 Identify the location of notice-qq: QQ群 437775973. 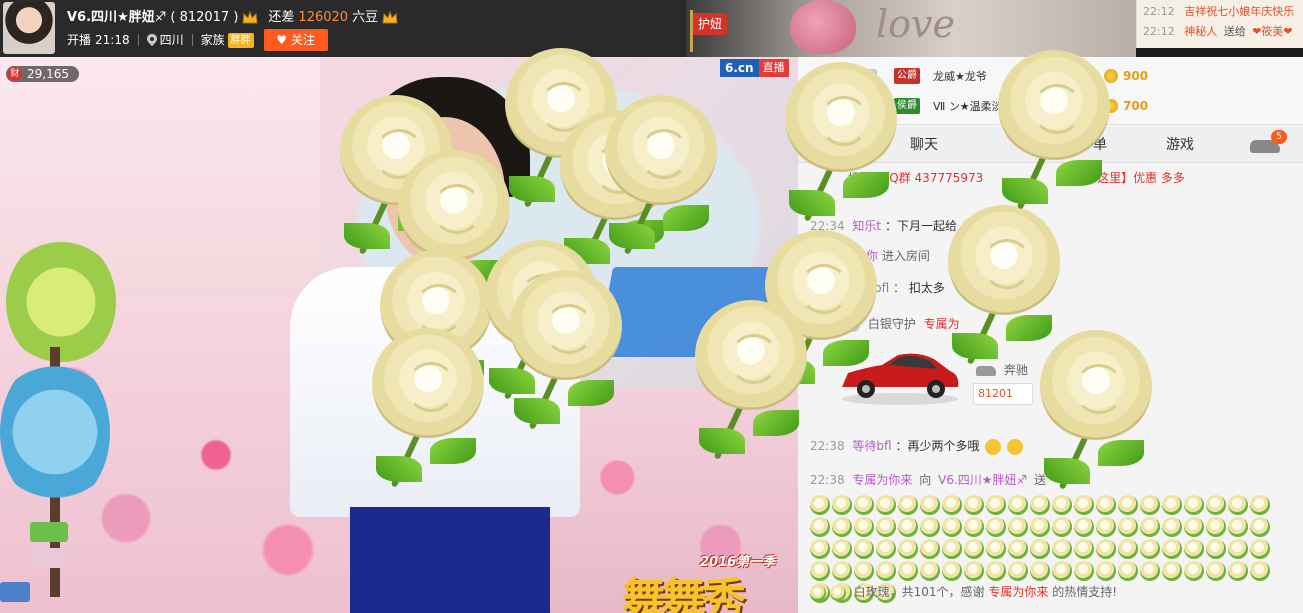
(931, 178).